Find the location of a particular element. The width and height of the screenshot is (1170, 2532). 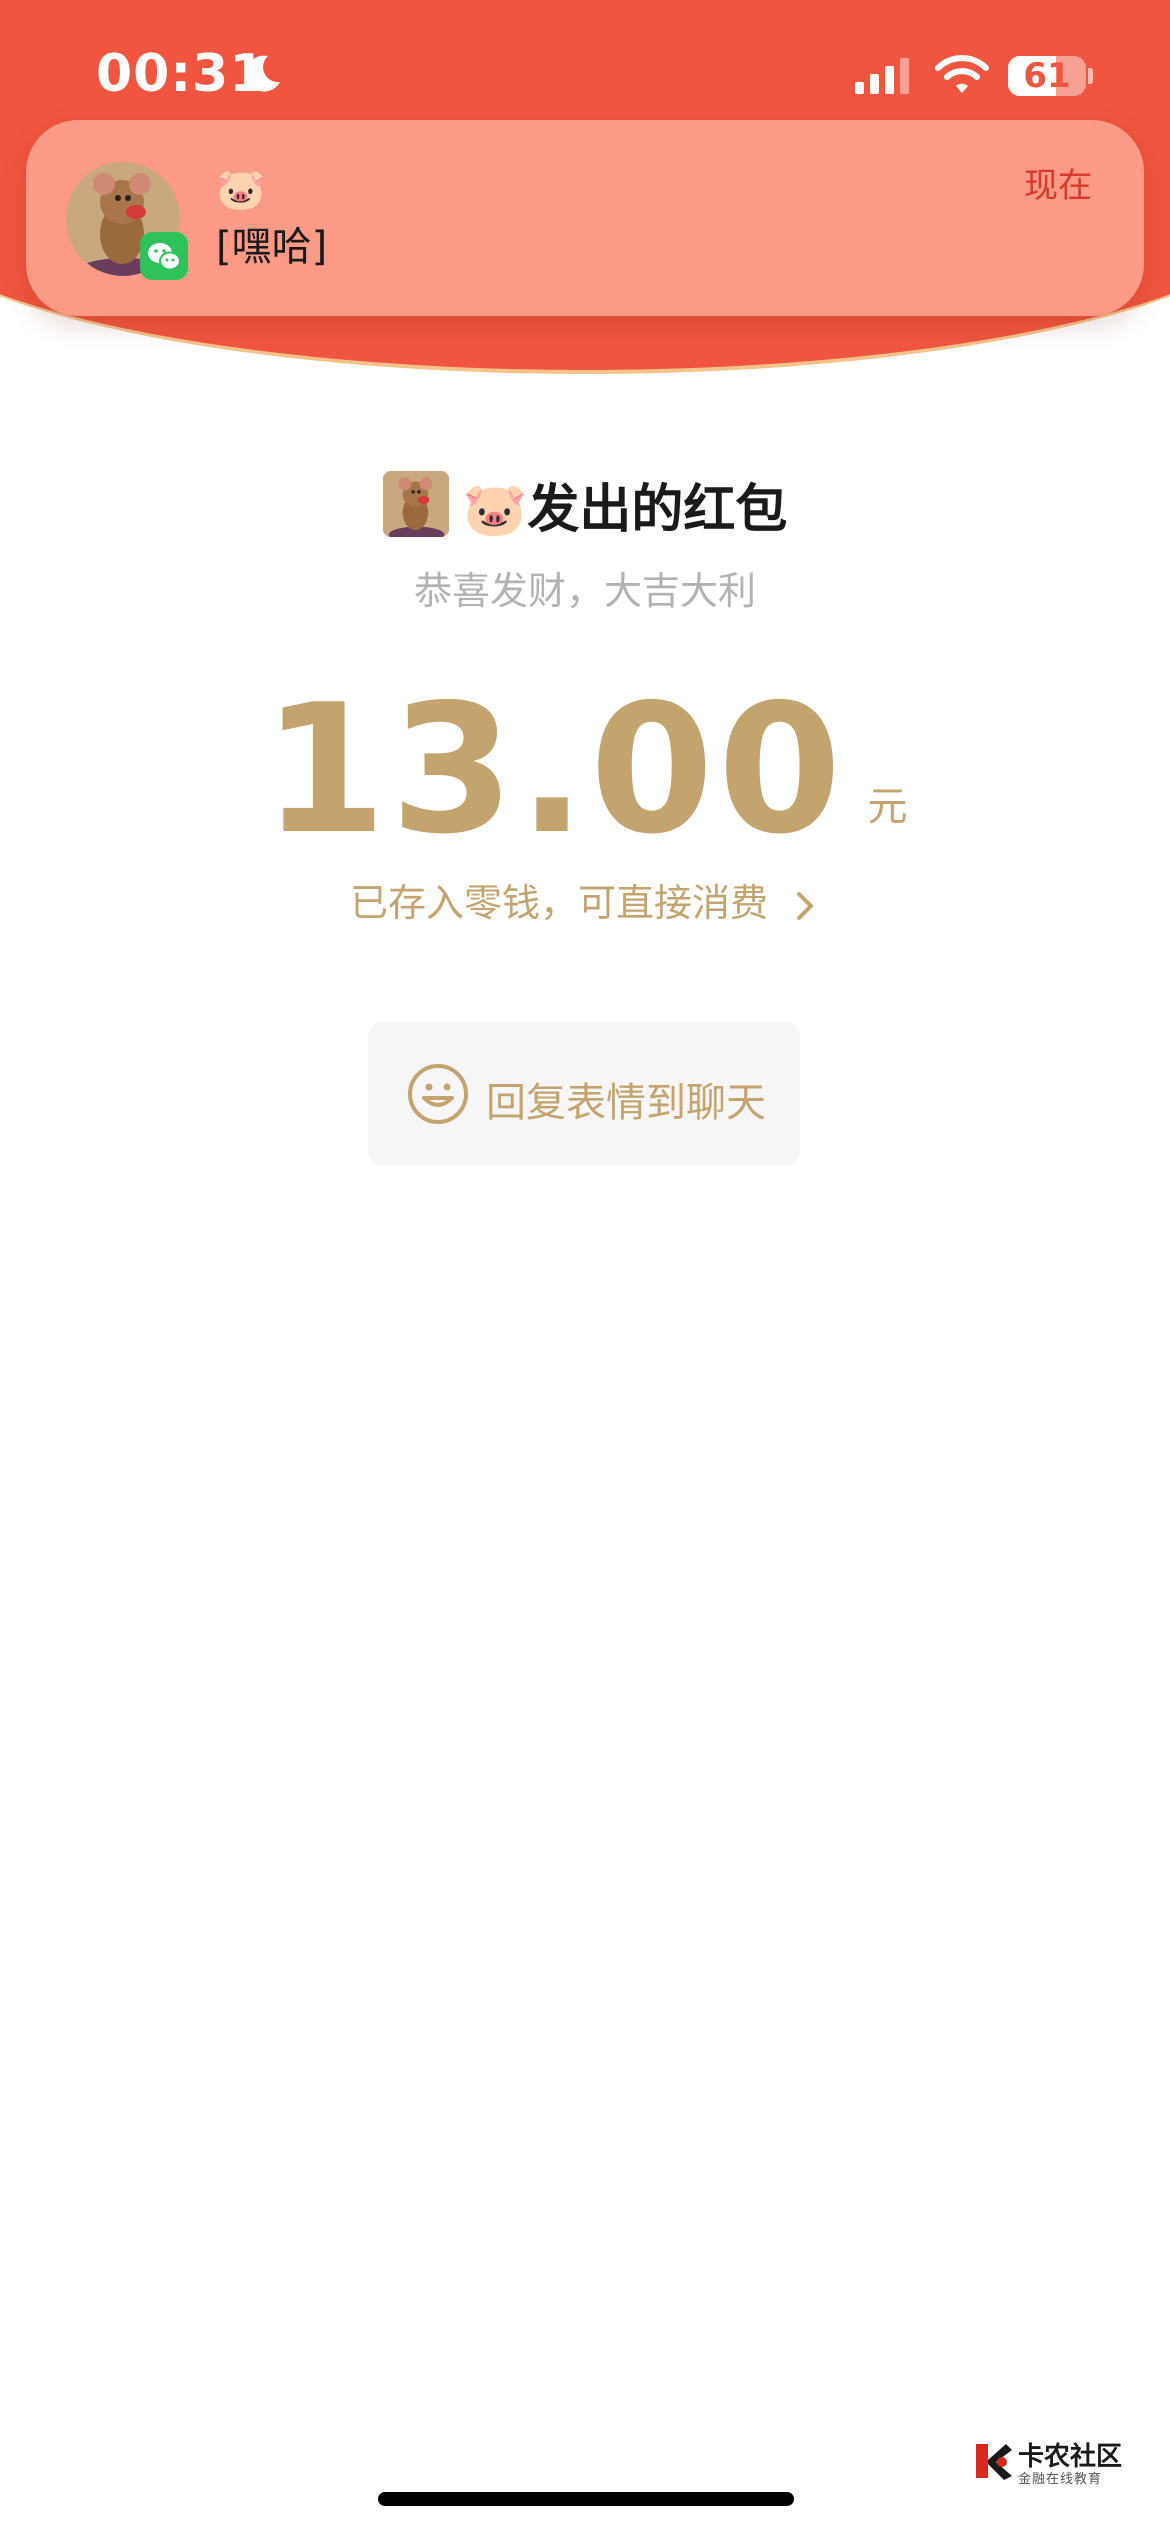

notification-banner: 🐷 [嘿哈] 现在 is located at coordinates (585, 218).